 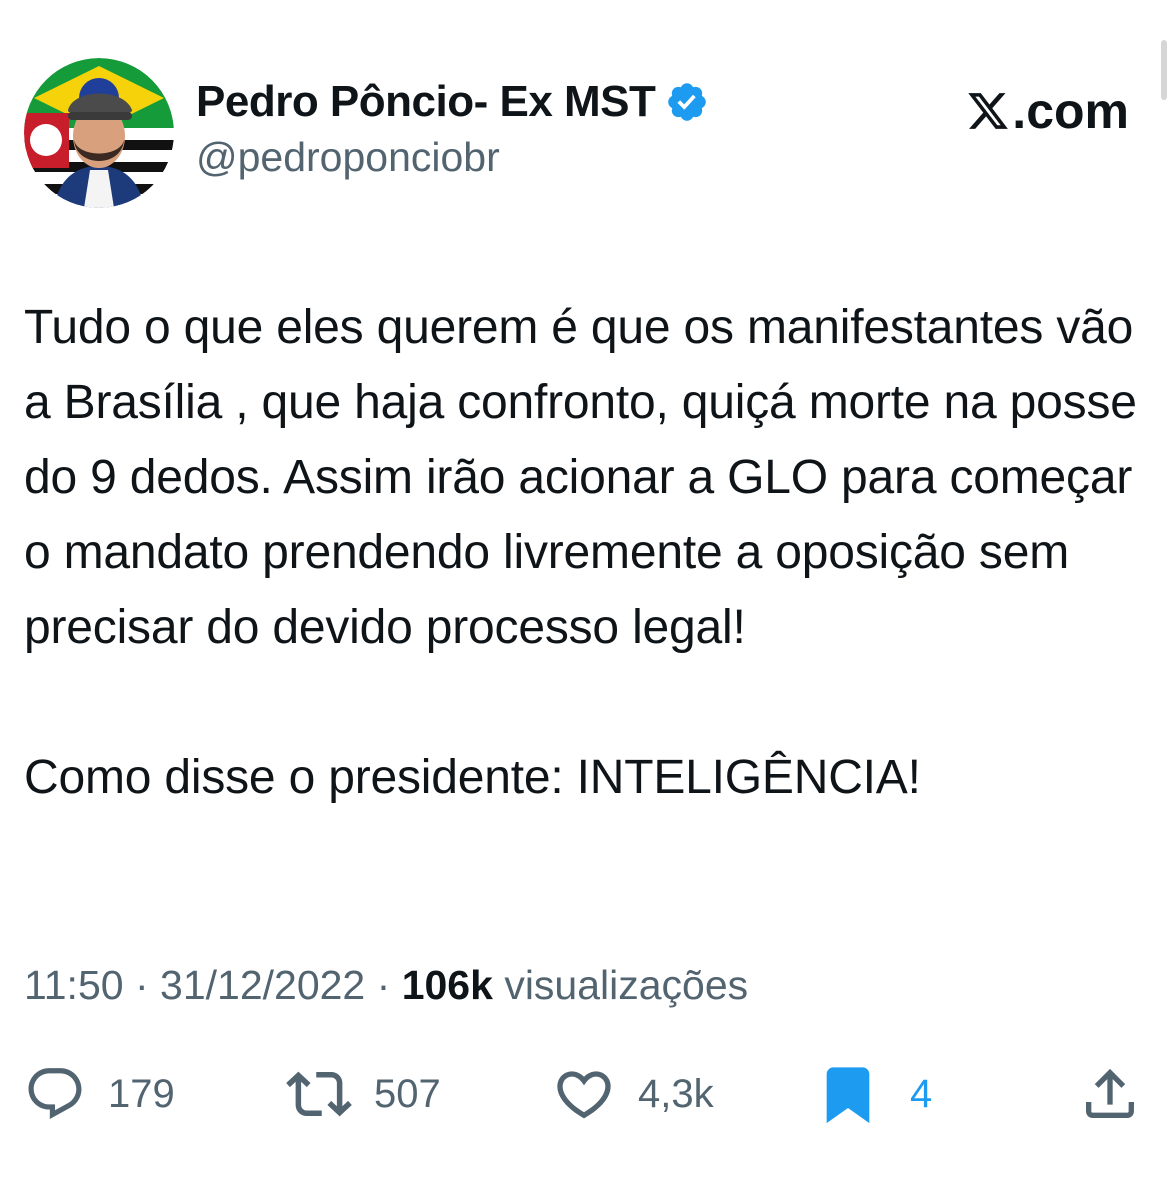 What do you see at coordinates (988, 111) in the screenshot?
I see `x-logo-icon` at bounding box center [988, 111].